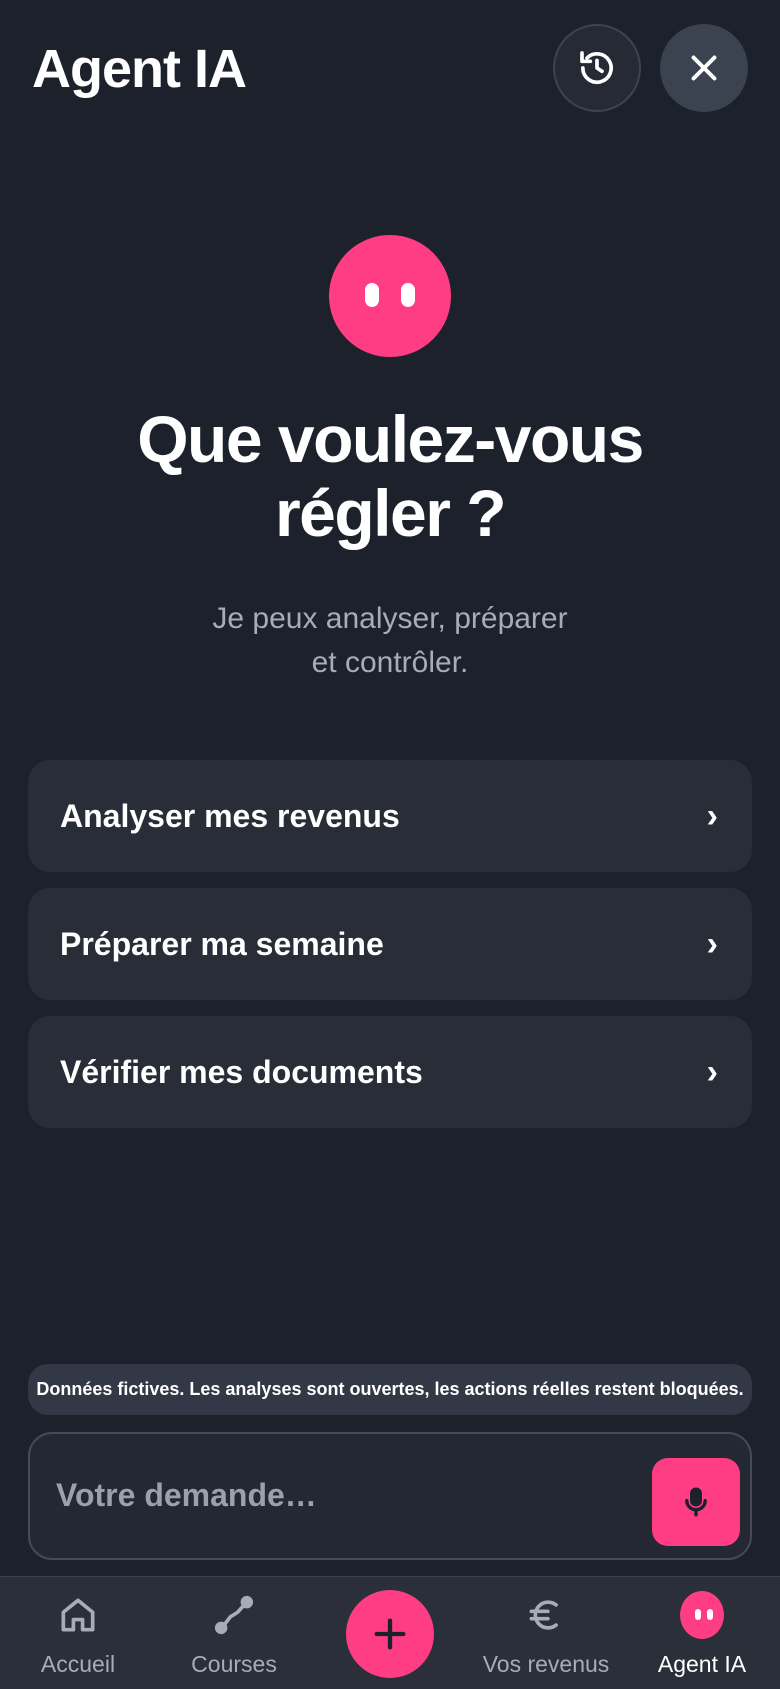 The width and height of the screenshot is (780, 1689). I want to click on nav-item-courses: Courses, so click(234, 1633).